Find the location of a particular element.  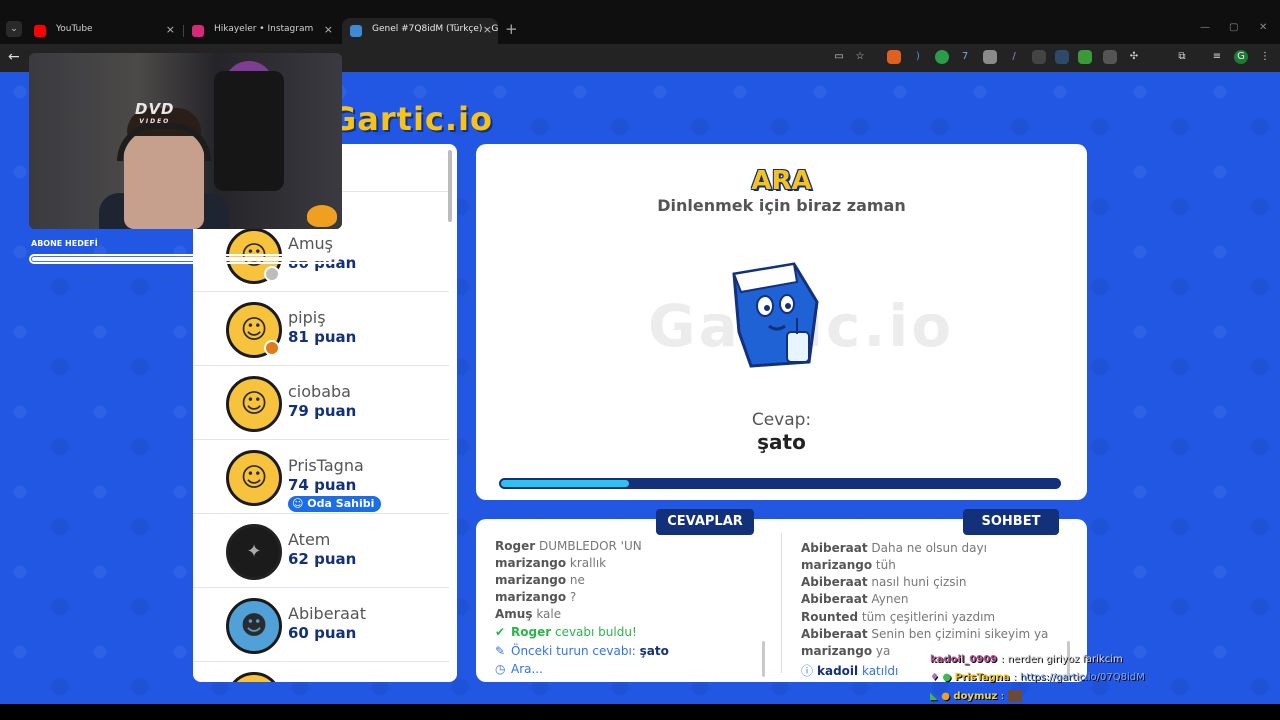

back-button: ← is located at coordinates (14, 57).